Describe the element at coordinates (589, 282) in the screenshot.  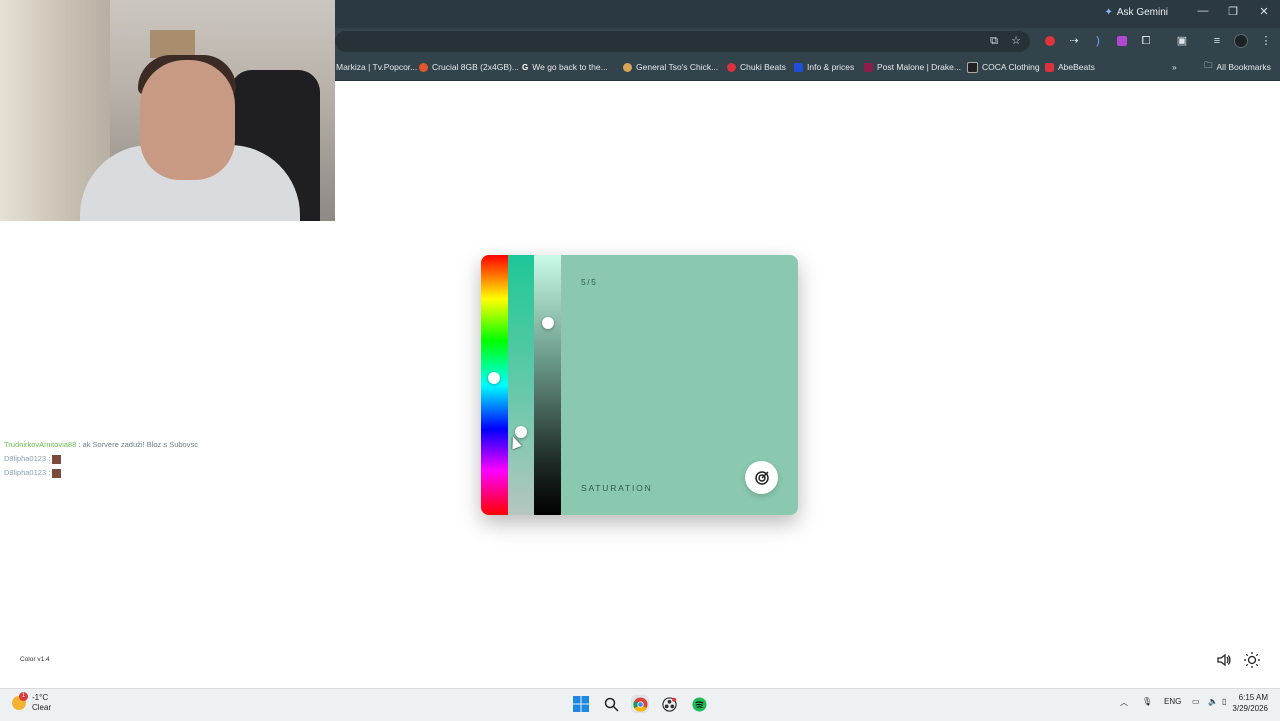
I see `step-counter: 5/5` at that location.